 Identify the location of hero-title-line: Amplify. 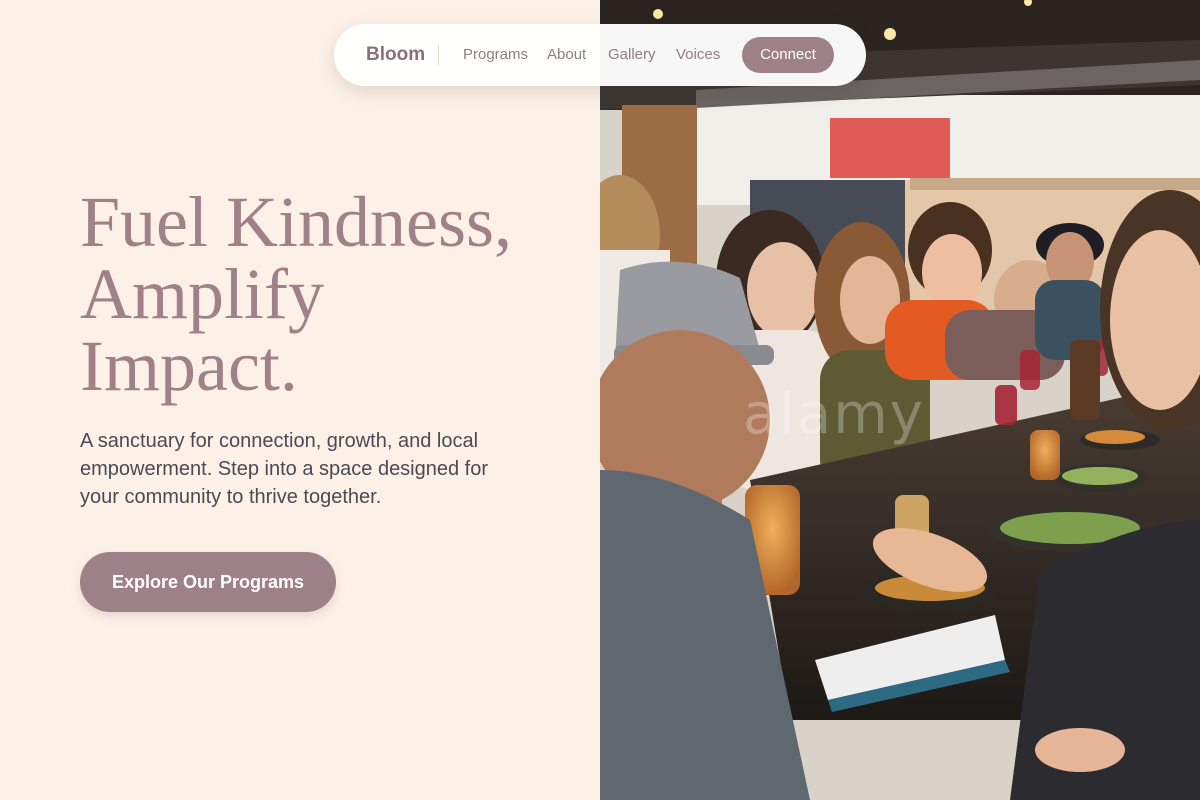
(202, 294).